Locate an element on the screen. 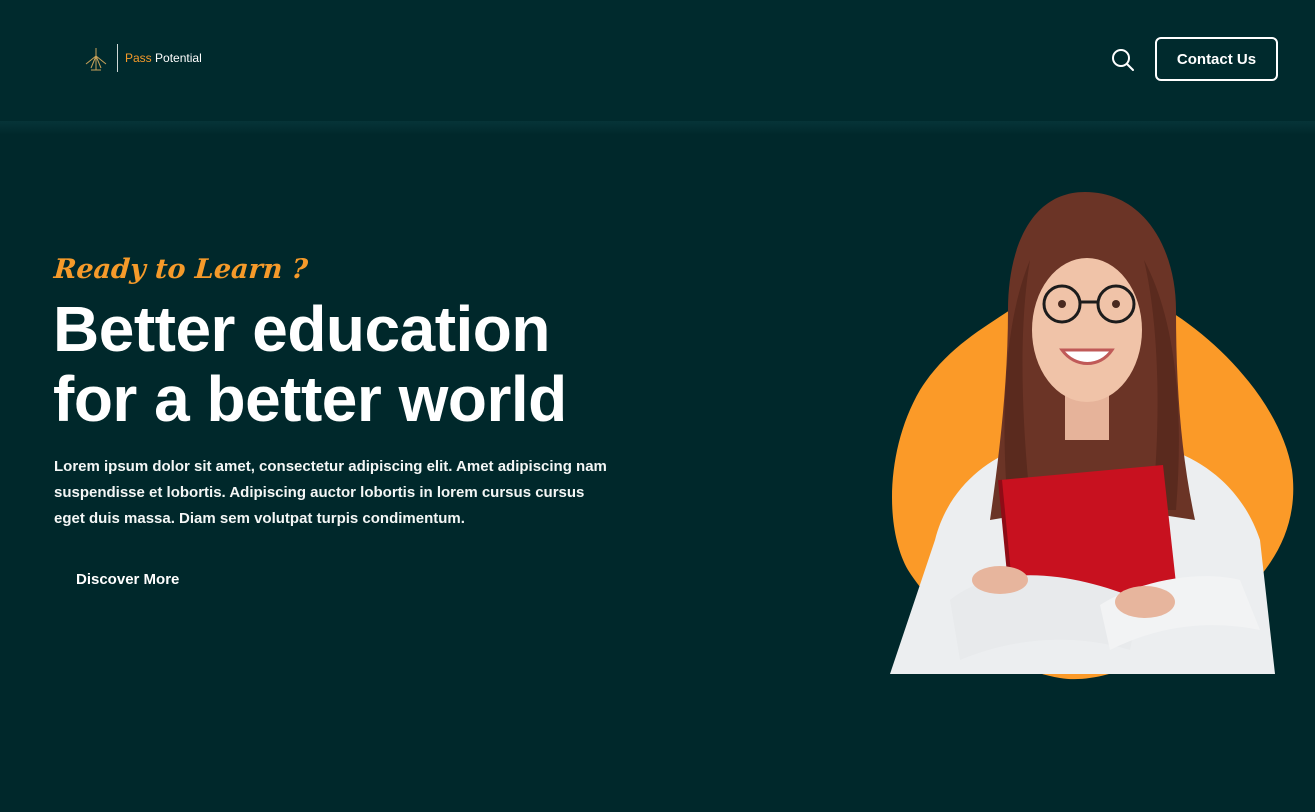  logo: Pass Potential is located at coordinates (142, 58).